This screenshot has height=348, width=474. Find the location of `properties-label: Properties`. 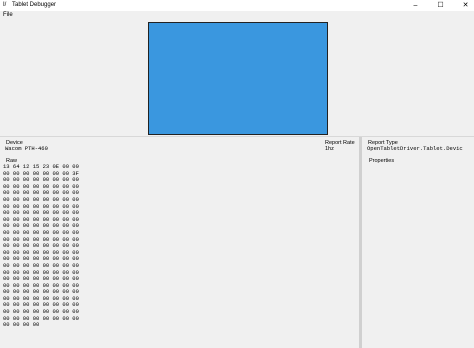

properties-label: Properties is located at coordinates (382, 161).